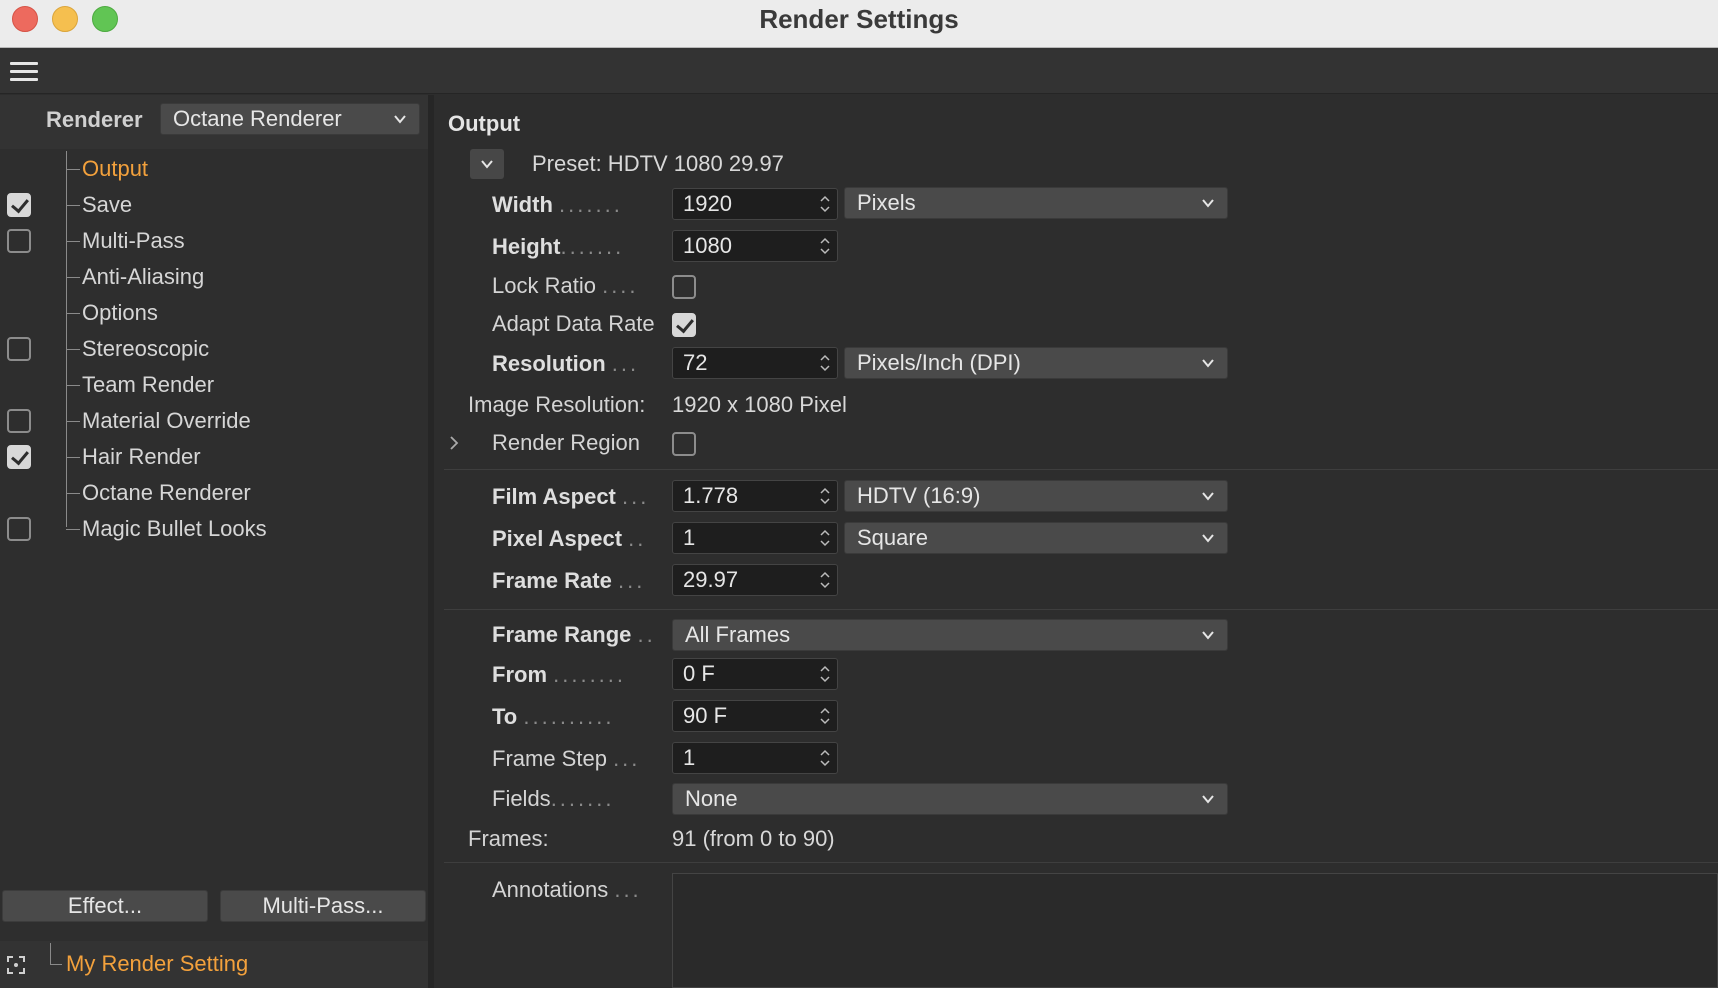  I want to click on pixel-aspect-field: 1, so click(755, 538).